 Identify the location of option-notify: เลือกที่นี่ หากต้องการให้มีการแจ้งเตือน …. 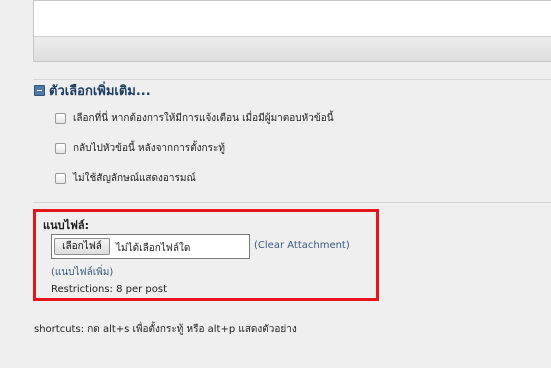
(194, 118).